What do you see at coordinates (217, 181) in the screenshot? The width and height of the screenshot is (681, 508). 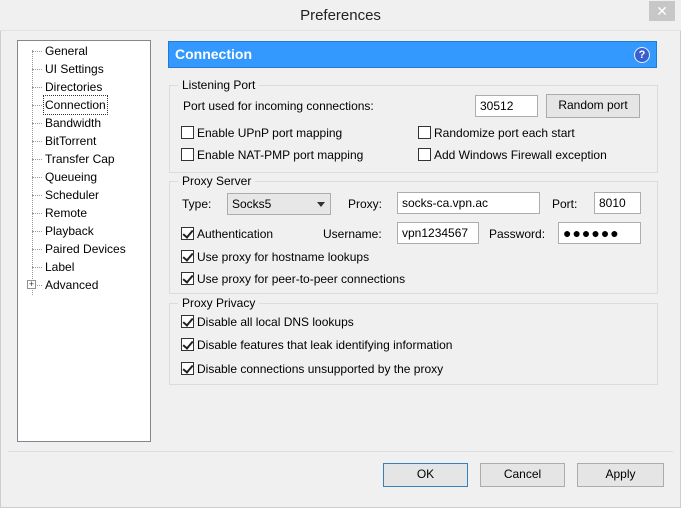 I see `group-title: Proxy Server` at bounding box center [217, 181].